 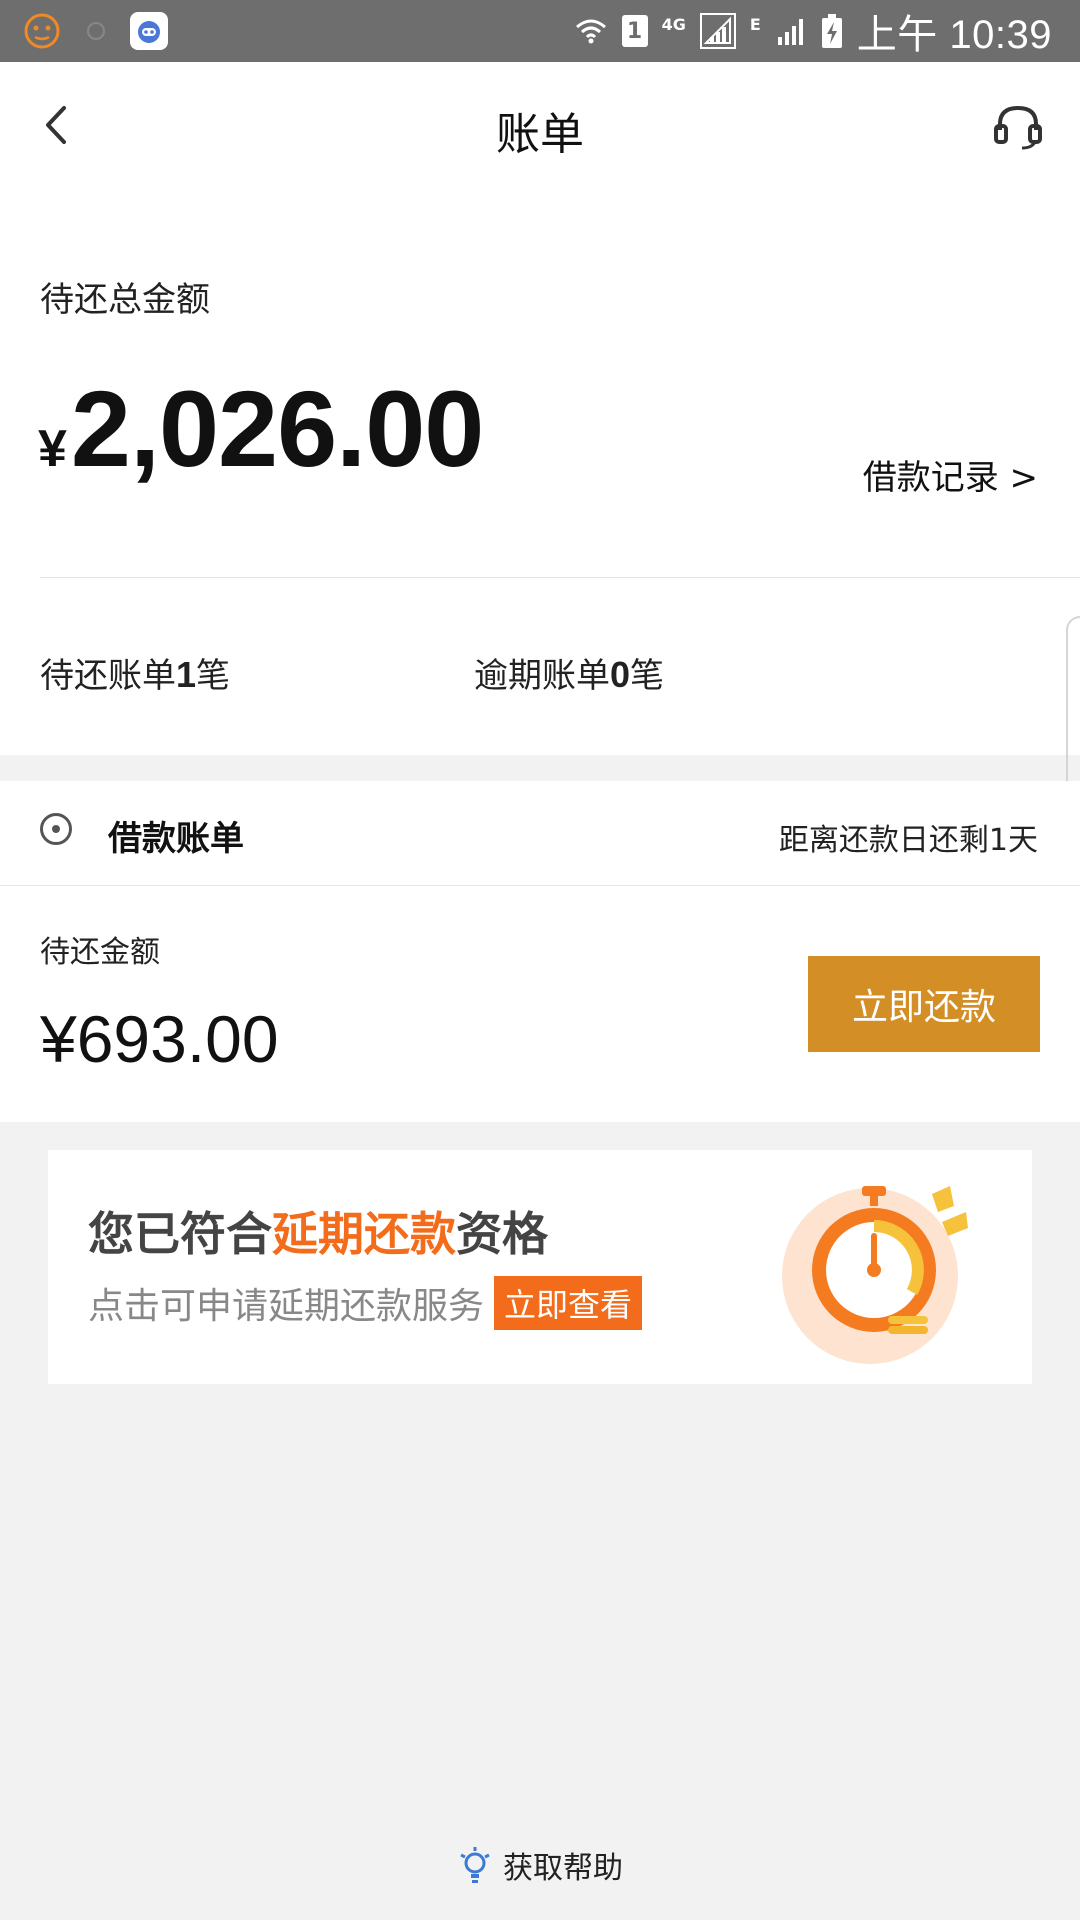 I want to click on wifi-icon, so click(x=590, y=31).